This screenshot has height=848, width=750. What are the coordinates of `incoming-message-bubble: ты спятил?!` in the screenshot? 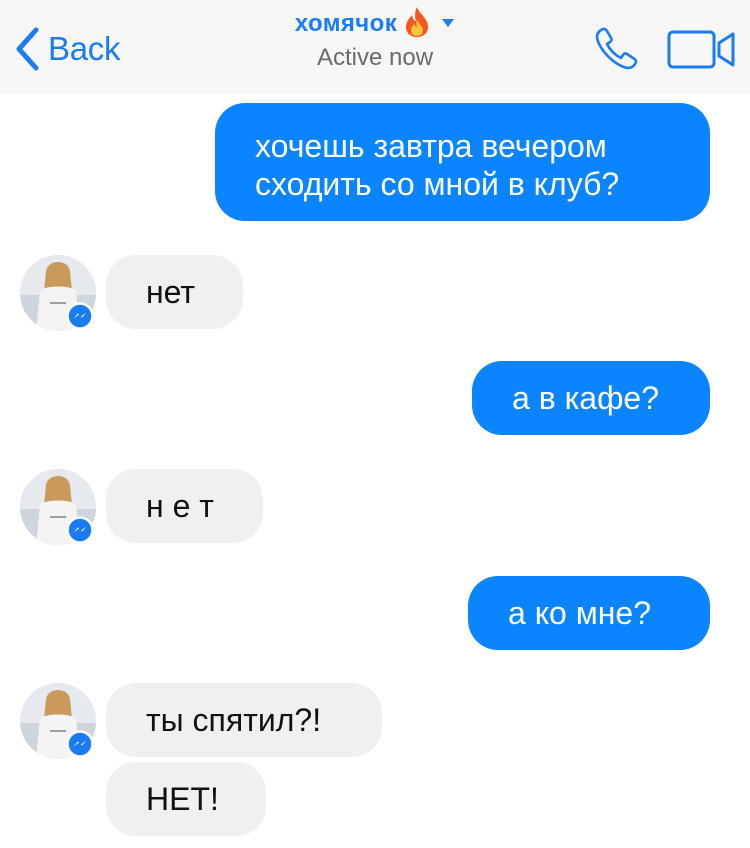 It's located at (244, 720).